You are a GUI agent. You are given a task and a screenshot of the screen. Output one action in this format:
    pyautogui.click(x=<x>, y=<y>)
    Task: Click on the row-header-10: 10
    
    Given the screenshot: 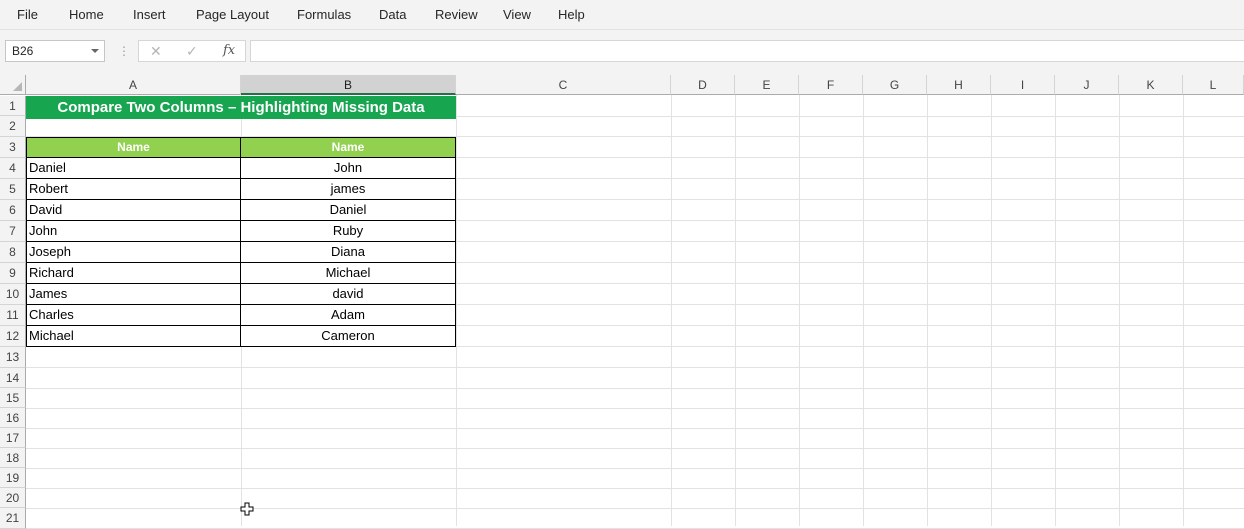 What is the action you would take?
    pyautogui.click(x=13, y=294)
    